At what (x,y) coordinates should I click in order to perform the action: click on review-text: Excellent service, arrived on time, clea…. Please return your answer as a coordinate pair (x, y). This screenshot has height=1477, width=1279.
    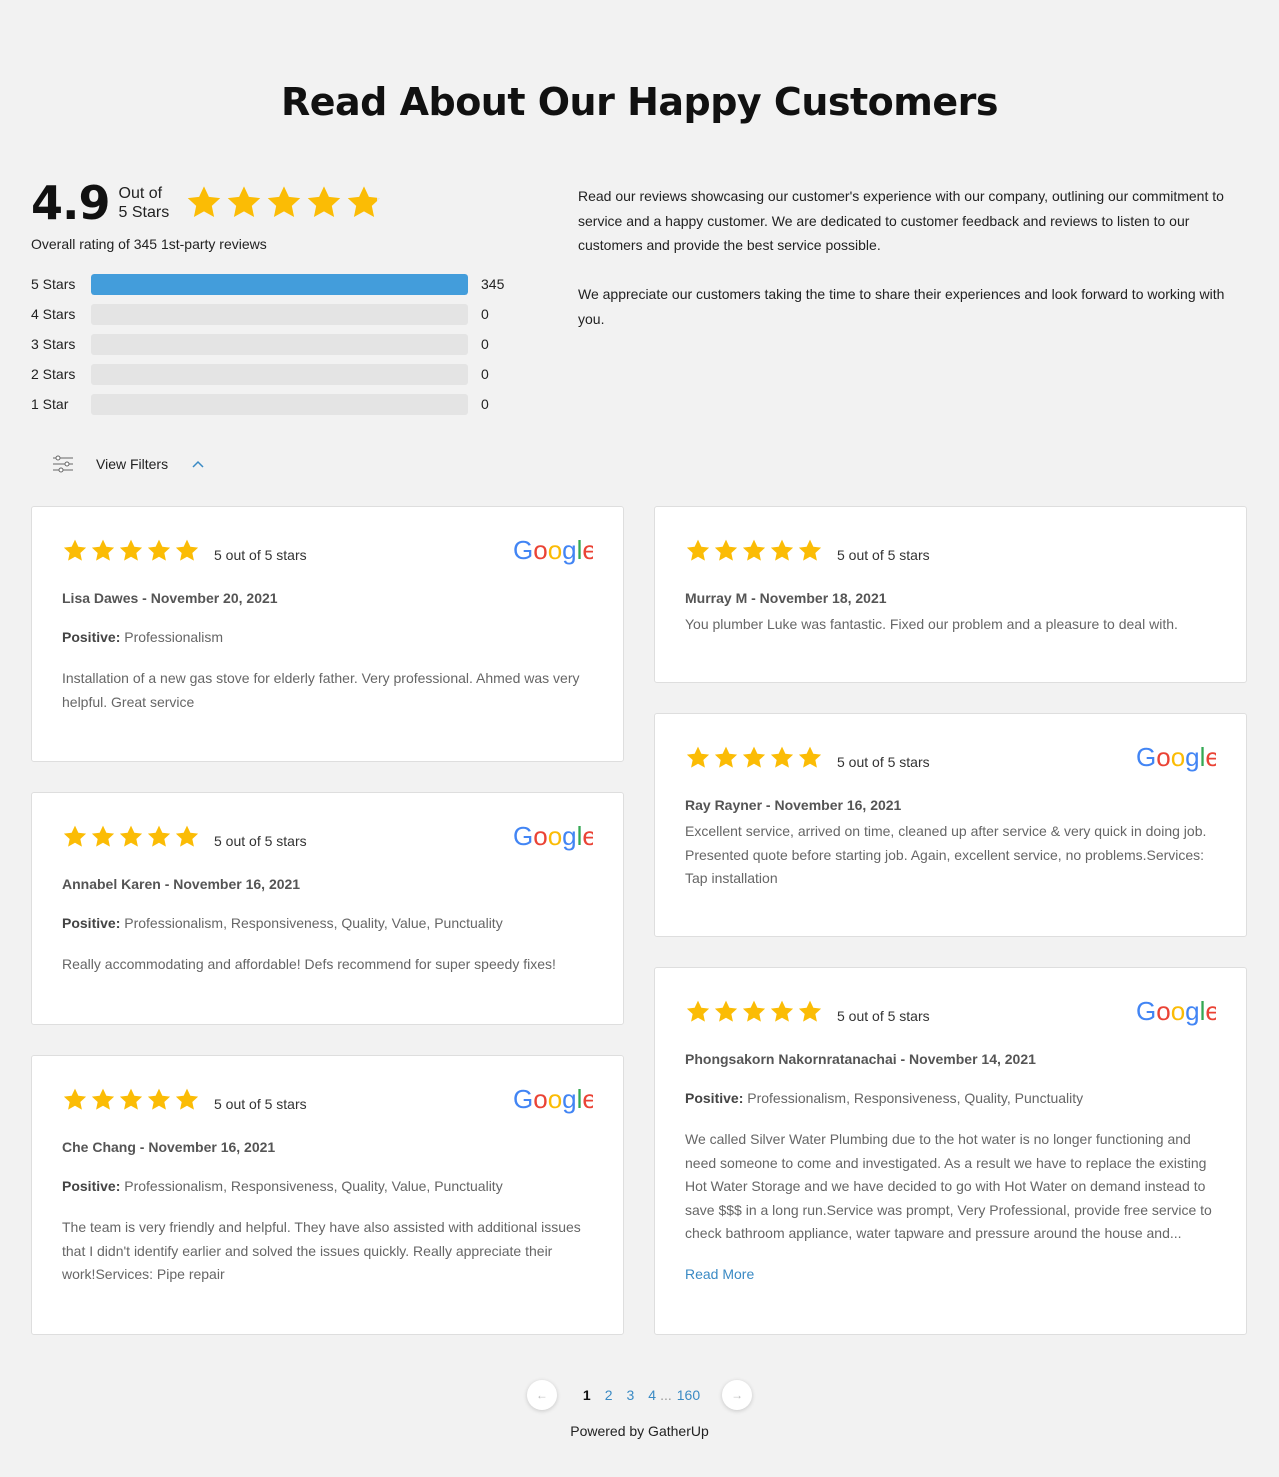
    Looking at the image, I should click on (946, 854).